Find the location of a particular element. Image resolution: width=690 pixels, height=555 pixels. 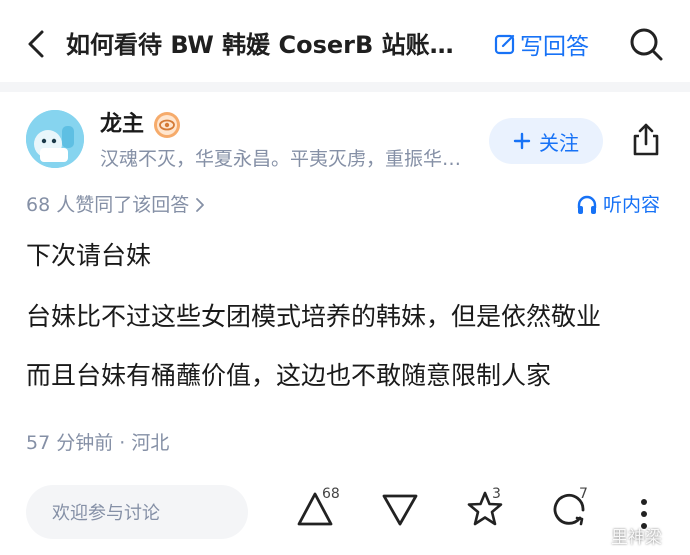

favorite-button: 3 is located at coordinates (487, 512).